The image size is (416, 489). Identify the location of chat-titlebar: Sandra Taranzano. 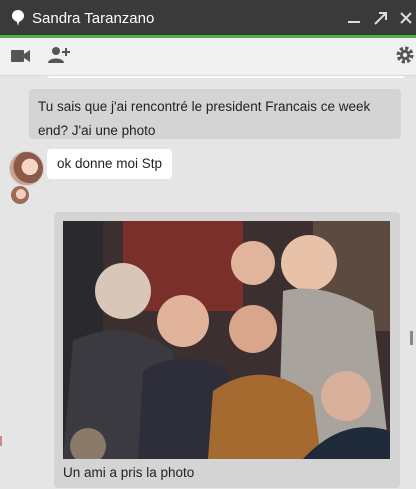
(208, 19).